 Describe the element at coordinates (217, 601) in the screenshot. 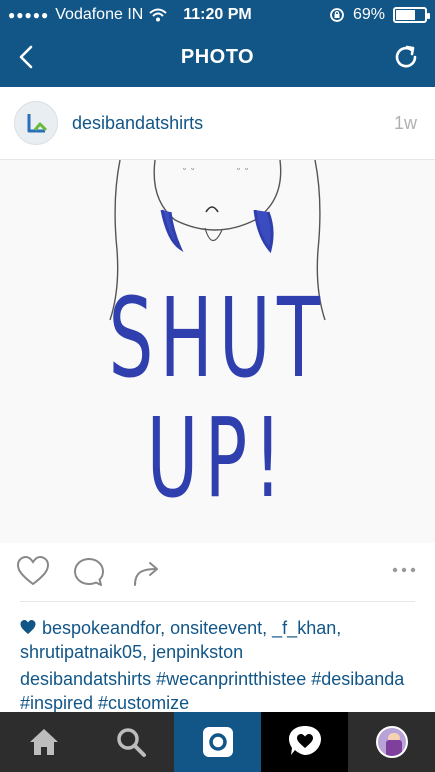

I see `divider` at that location.